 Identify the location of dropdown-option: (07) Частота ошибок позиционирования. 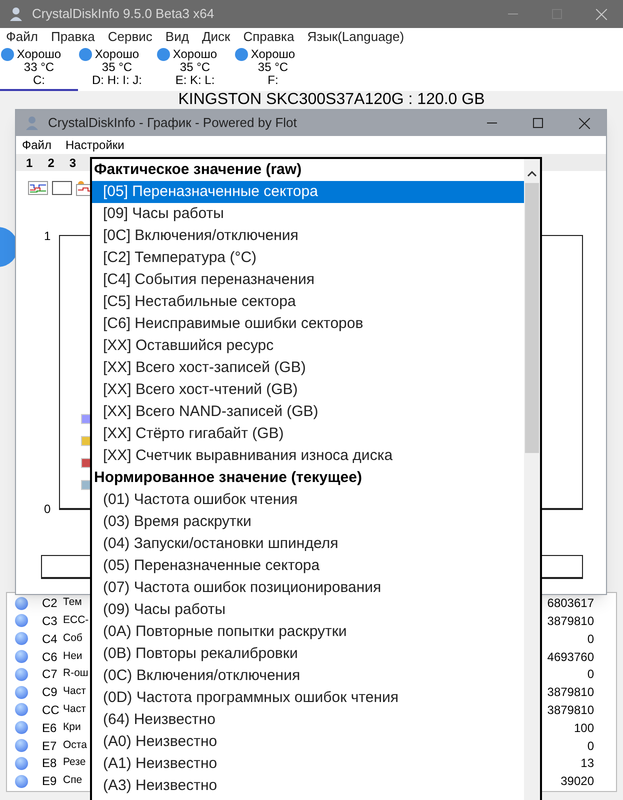
(308, 588).